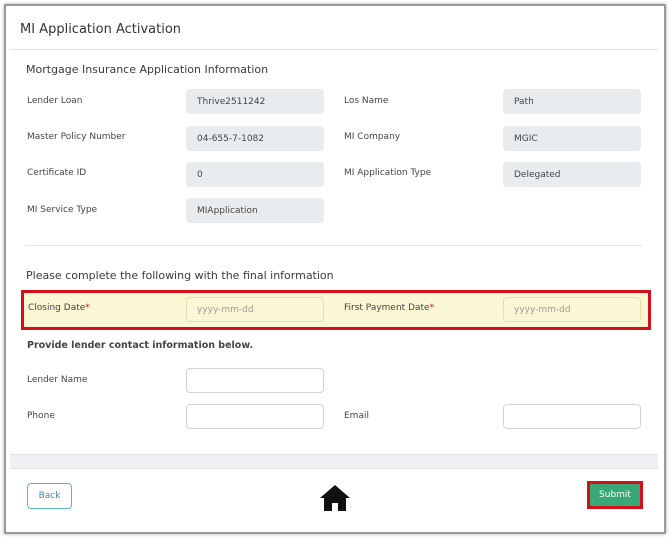 The image size is (670, 538). I want to click on footer-band, so click(334, 461).